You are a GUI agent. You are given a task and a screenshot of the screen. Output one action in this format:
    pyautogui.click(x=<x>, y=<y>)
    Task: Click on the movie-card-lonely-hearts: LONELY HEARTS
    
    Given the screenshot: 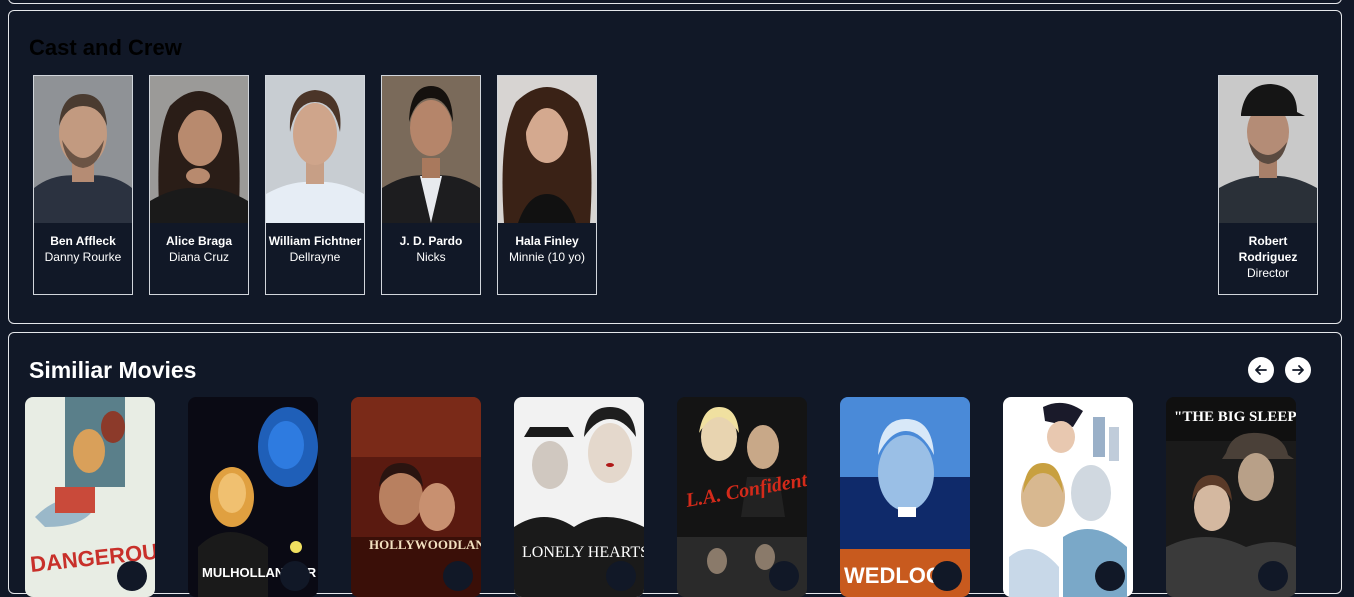 What is the action you would take?
    pyautogui.click(x=579, y=497)
    